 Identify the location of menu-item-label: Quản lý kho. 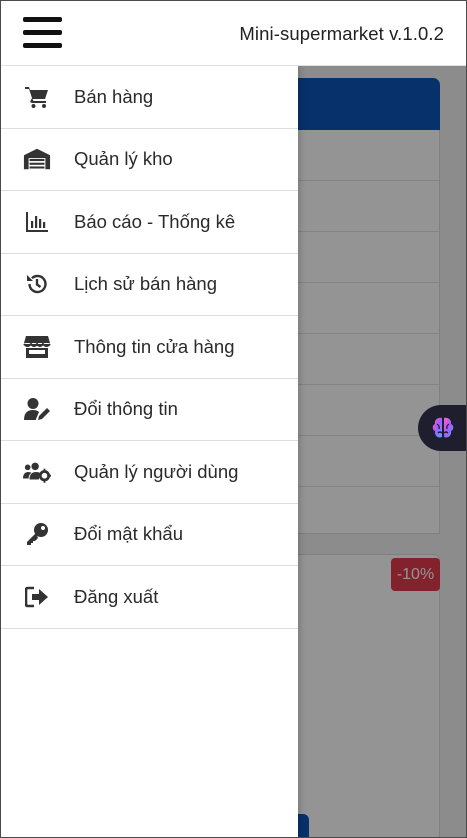
(123, 159).